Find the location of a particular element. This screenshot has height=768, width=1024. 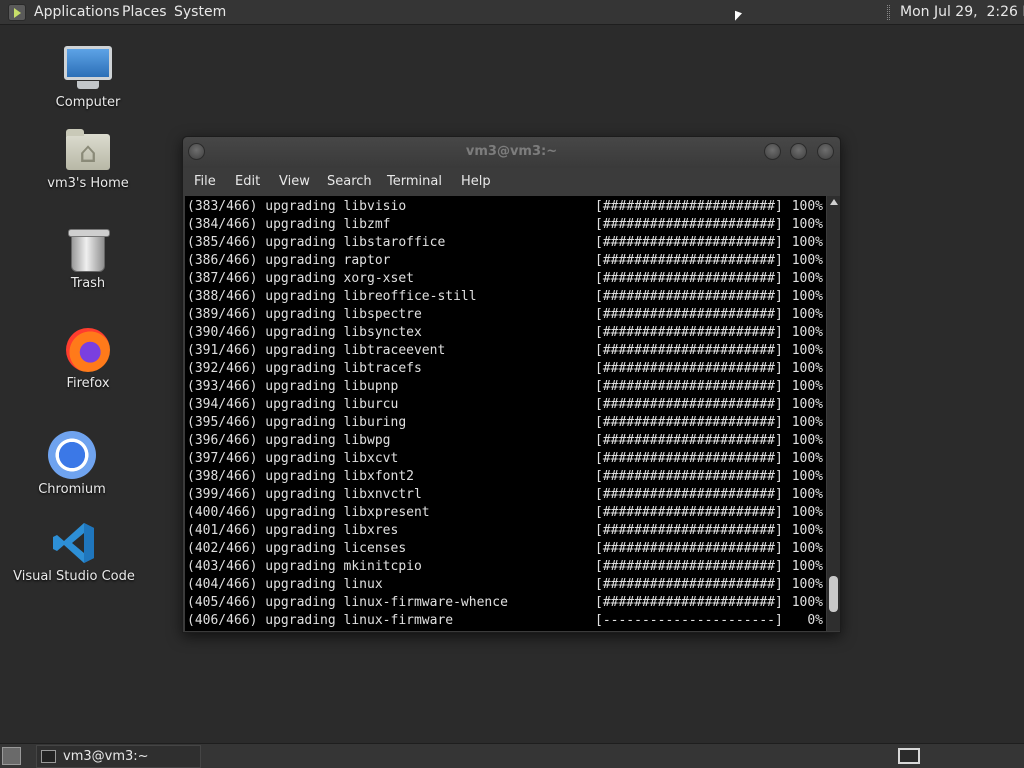

terminal-line-text: (387/466) upgrading xorg-xset is located at coordinates (300, 278).